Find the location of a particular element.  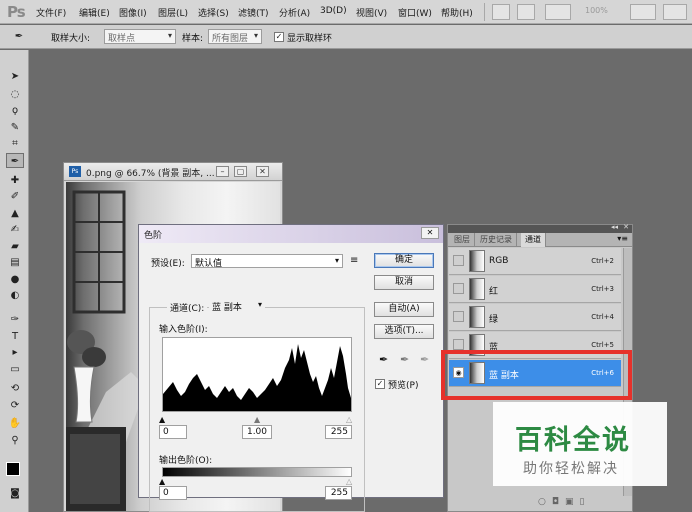

panel-footer-icons: ○◘▣▯ is located at coordinates (564, 502).